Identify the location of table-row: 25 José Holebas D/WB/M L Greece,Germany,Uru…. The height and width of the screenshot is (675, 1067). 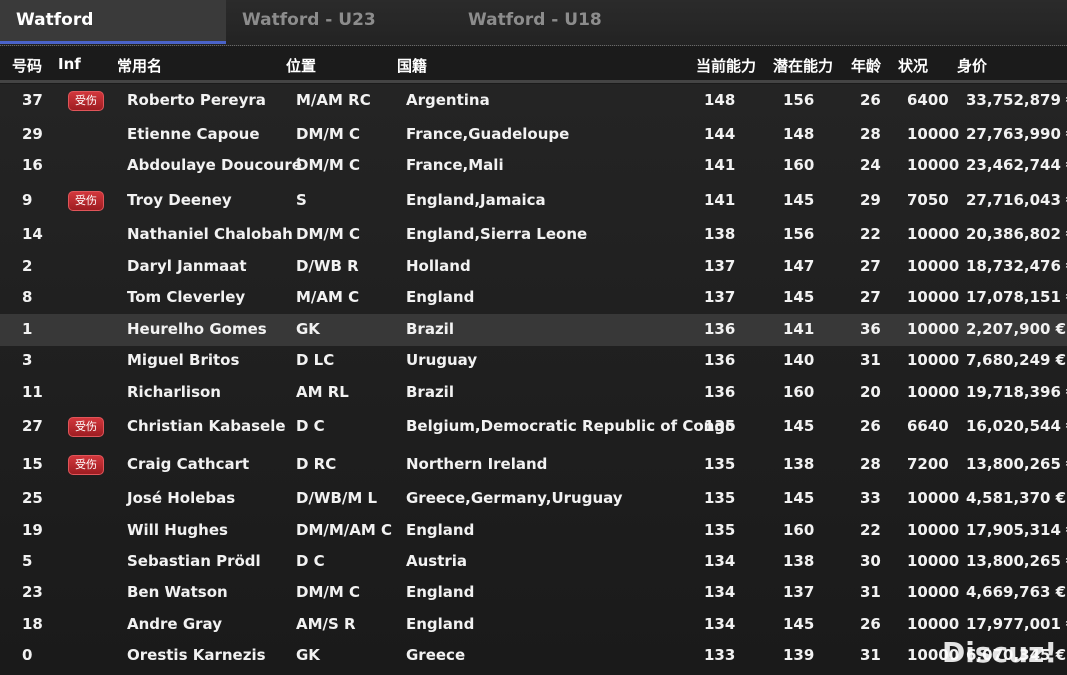
(533, 498).